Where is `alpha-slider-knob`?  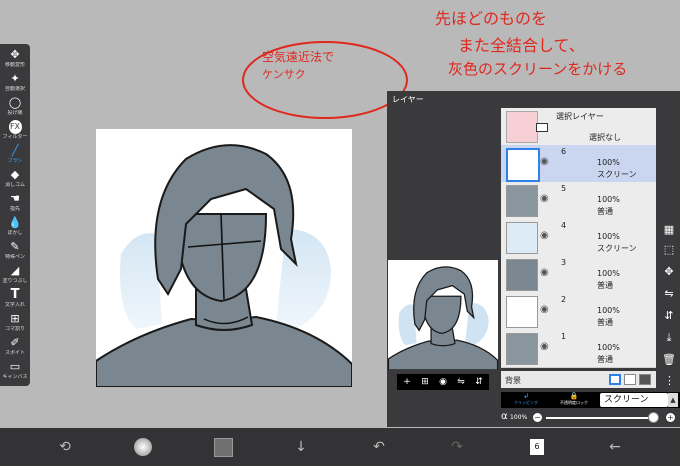 alpha-slider-knob is located at coordinates (653, 417).